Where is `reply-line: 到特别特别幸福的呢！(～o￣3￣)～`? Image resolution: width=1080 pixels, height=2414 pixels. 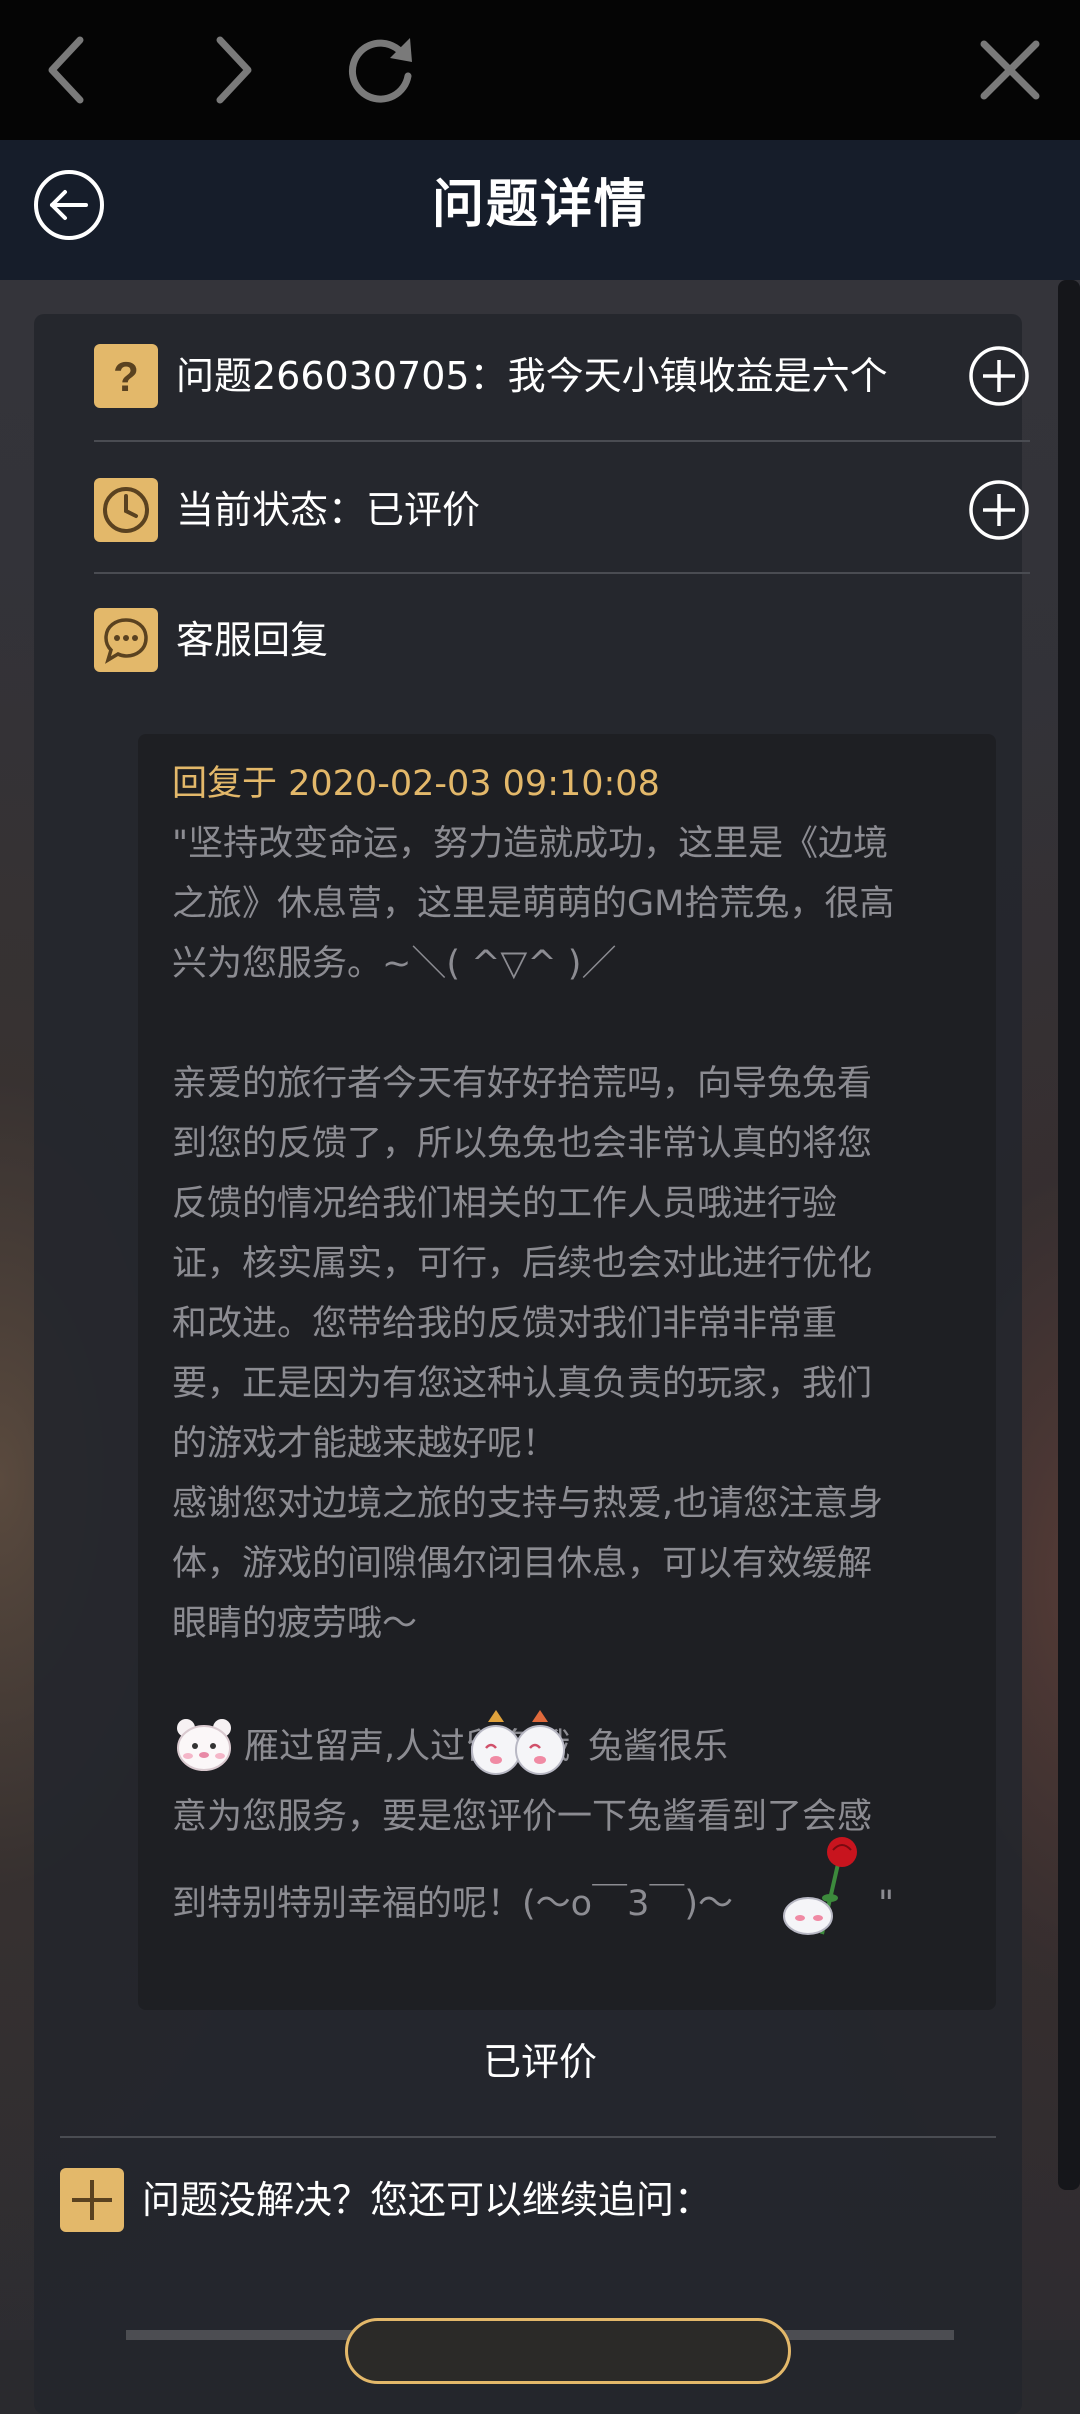
reply-line: 到特别特别幸福的呢！(～o￣3￣)～ is located at coordinates (452, 1904).